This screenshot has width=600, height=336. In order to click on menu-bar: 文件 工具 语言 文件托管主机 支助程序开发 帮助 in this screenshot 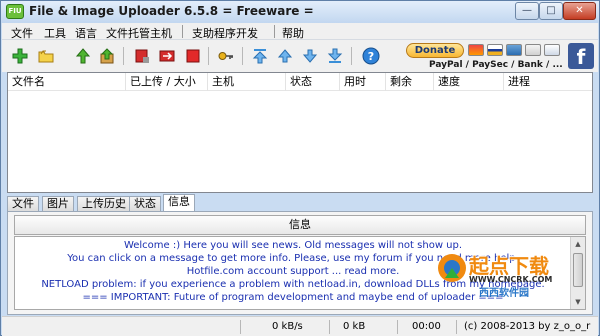, I will do `click(300, 31)`.